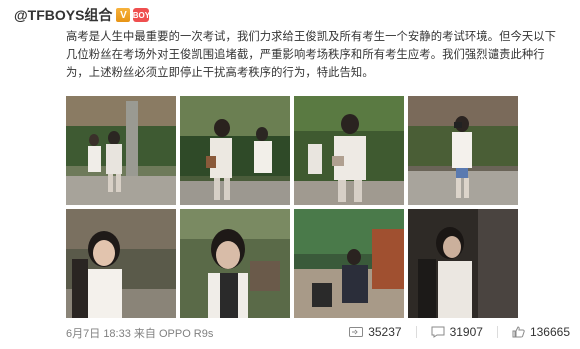  Describe the element at coordinates (518, 332) in the screenshot. I see `thumbs-up-icon` at that location.